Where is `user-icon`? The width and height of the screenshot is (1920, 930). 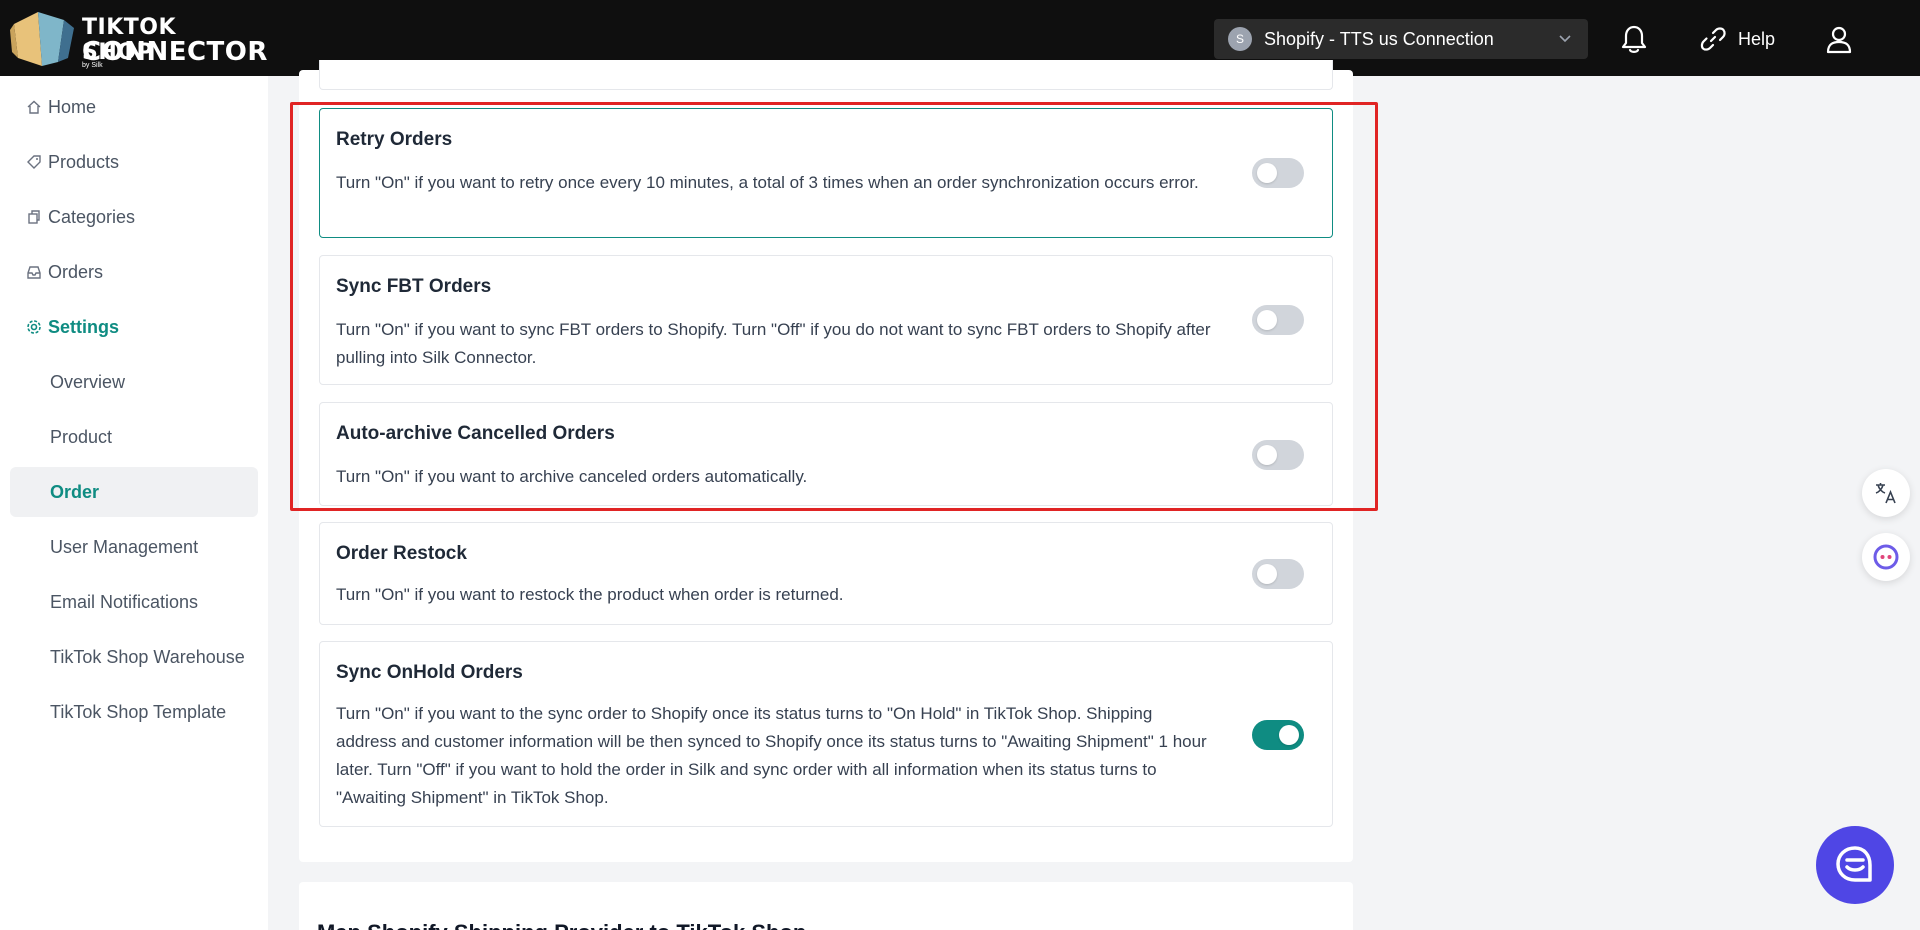
user-icon is located at coordinates (1839, 39).